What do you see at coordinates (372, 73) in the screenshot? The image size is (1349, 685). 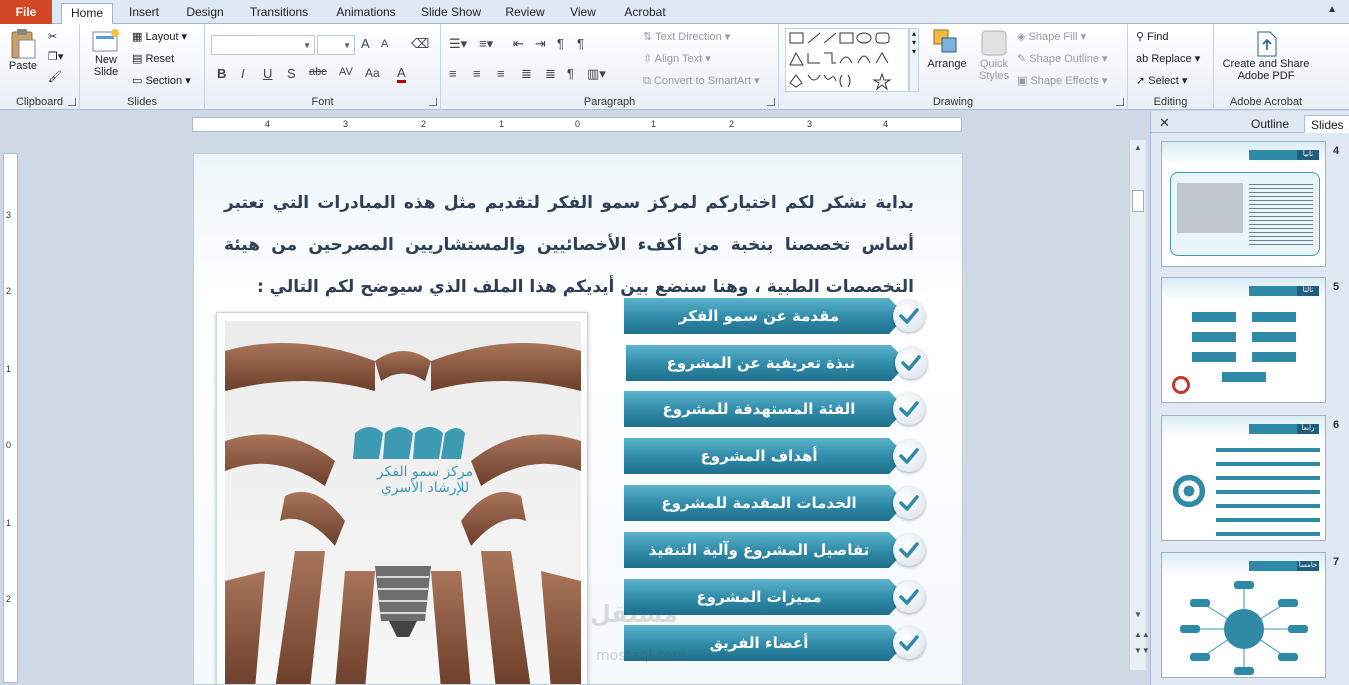 I see `change-case-button: Aa` at bounding box center [372, 73].